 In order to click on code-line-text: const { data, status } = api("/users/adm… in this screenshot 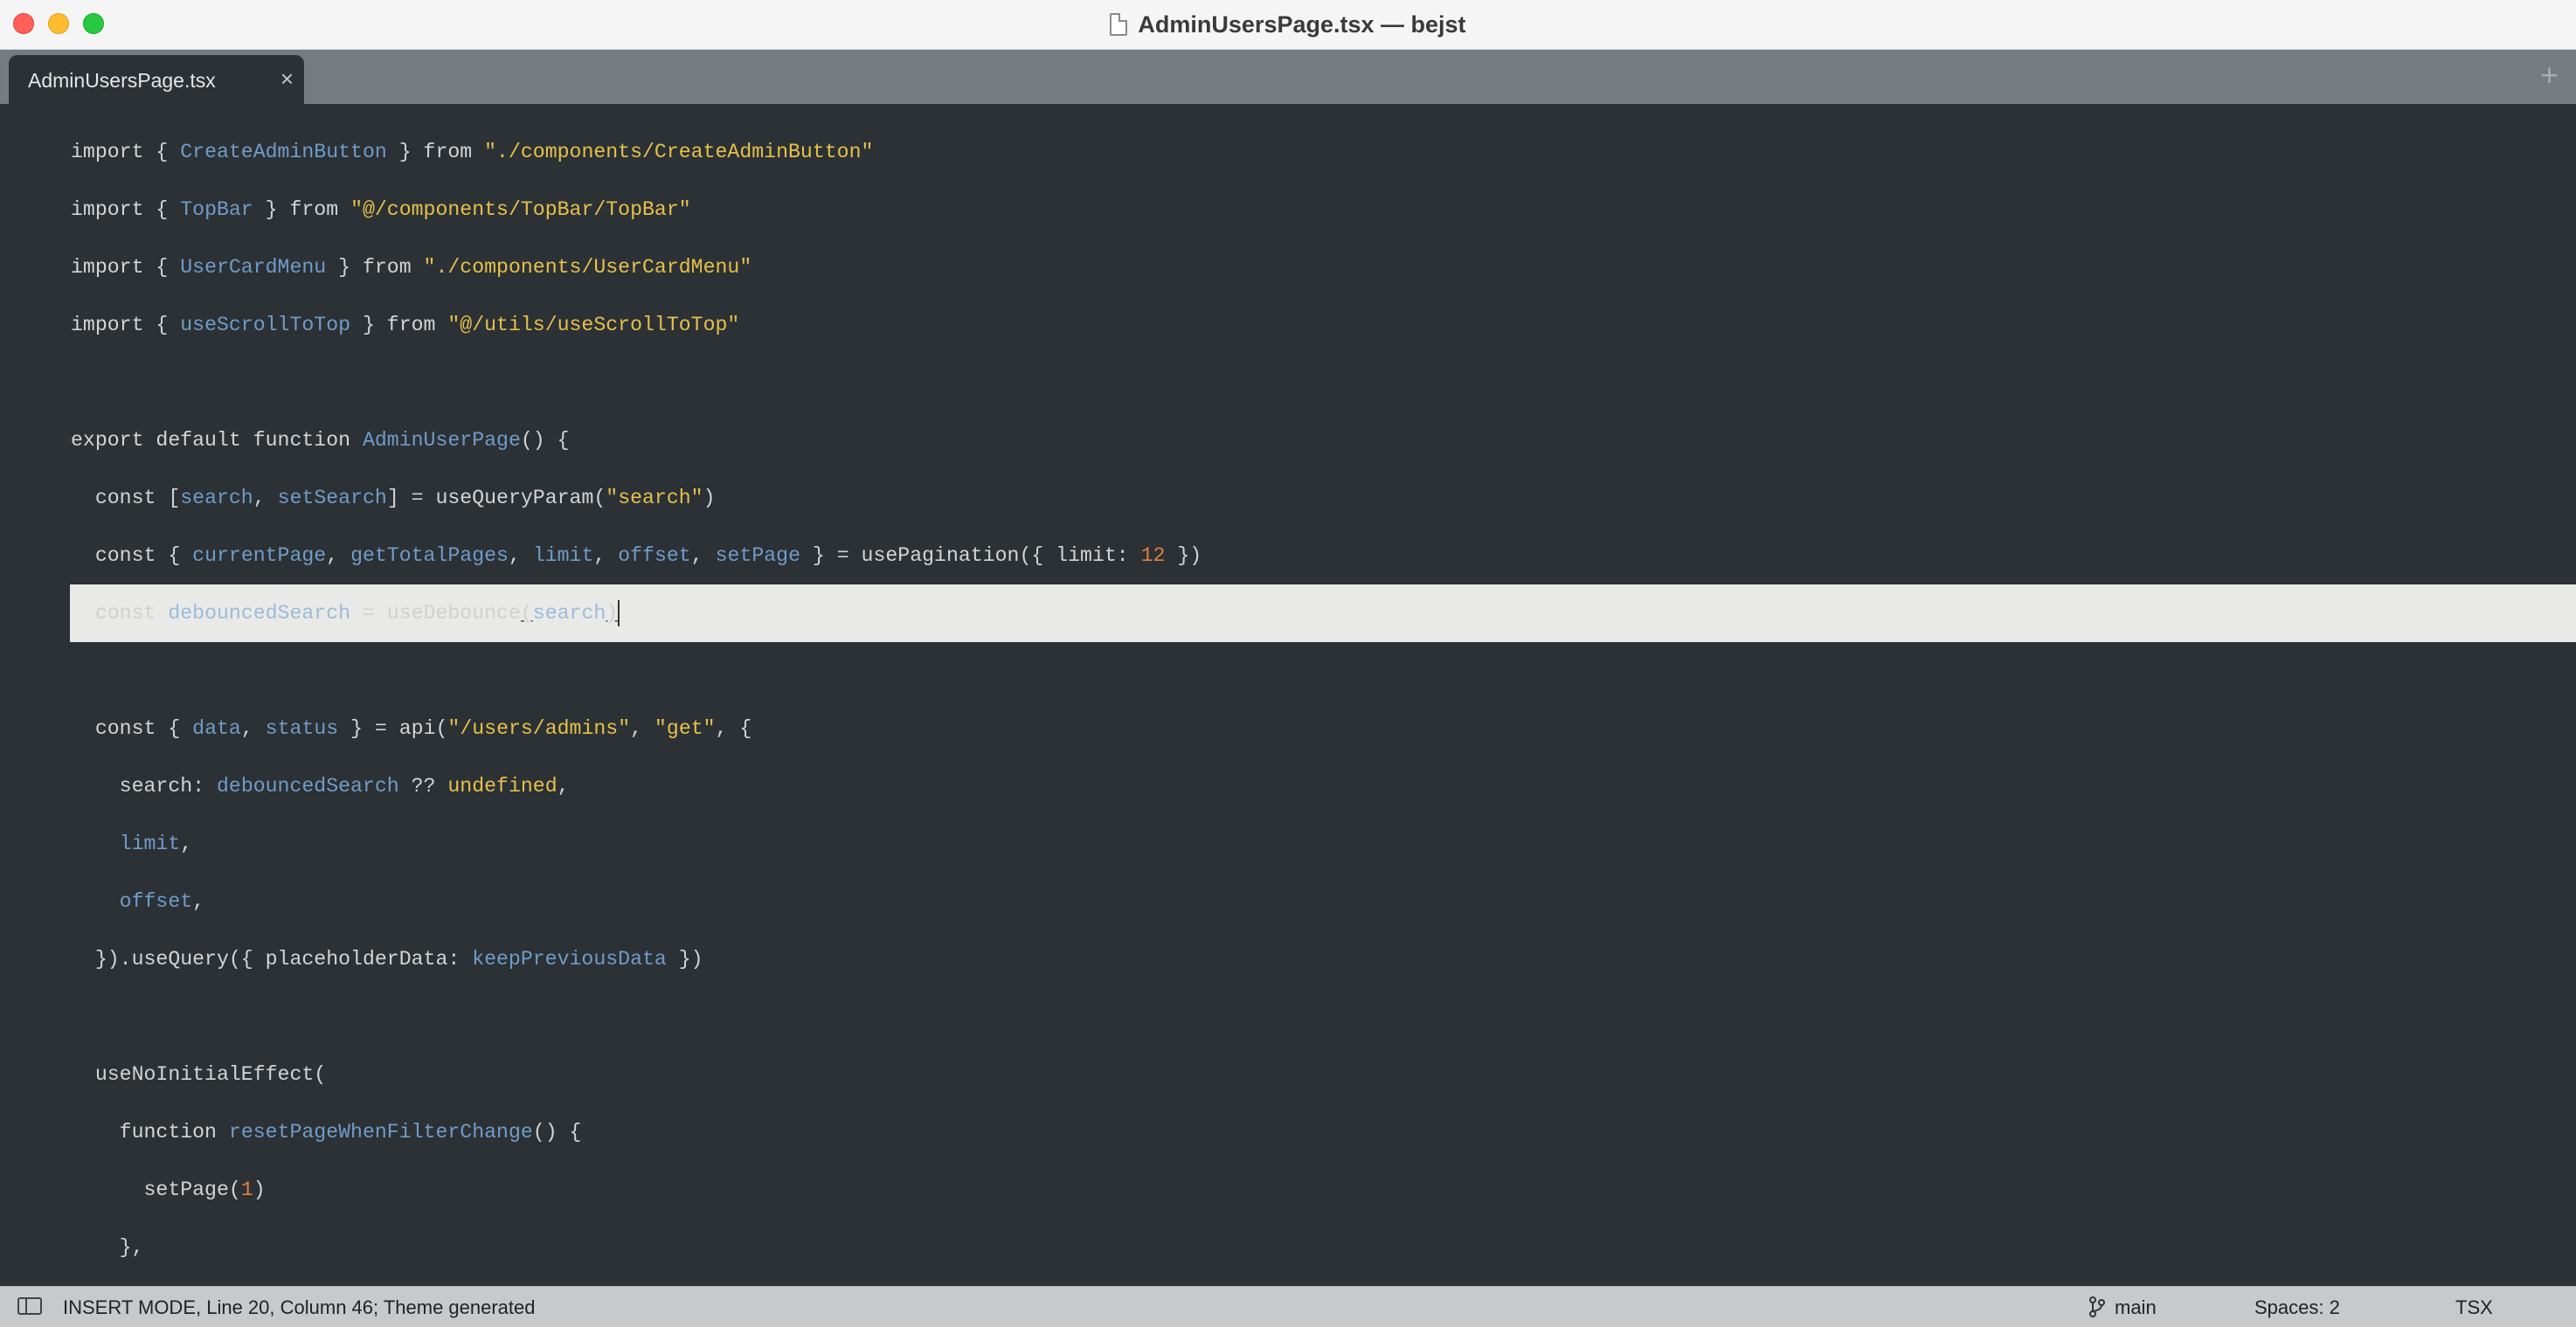, I will do `click(411, 728)`.